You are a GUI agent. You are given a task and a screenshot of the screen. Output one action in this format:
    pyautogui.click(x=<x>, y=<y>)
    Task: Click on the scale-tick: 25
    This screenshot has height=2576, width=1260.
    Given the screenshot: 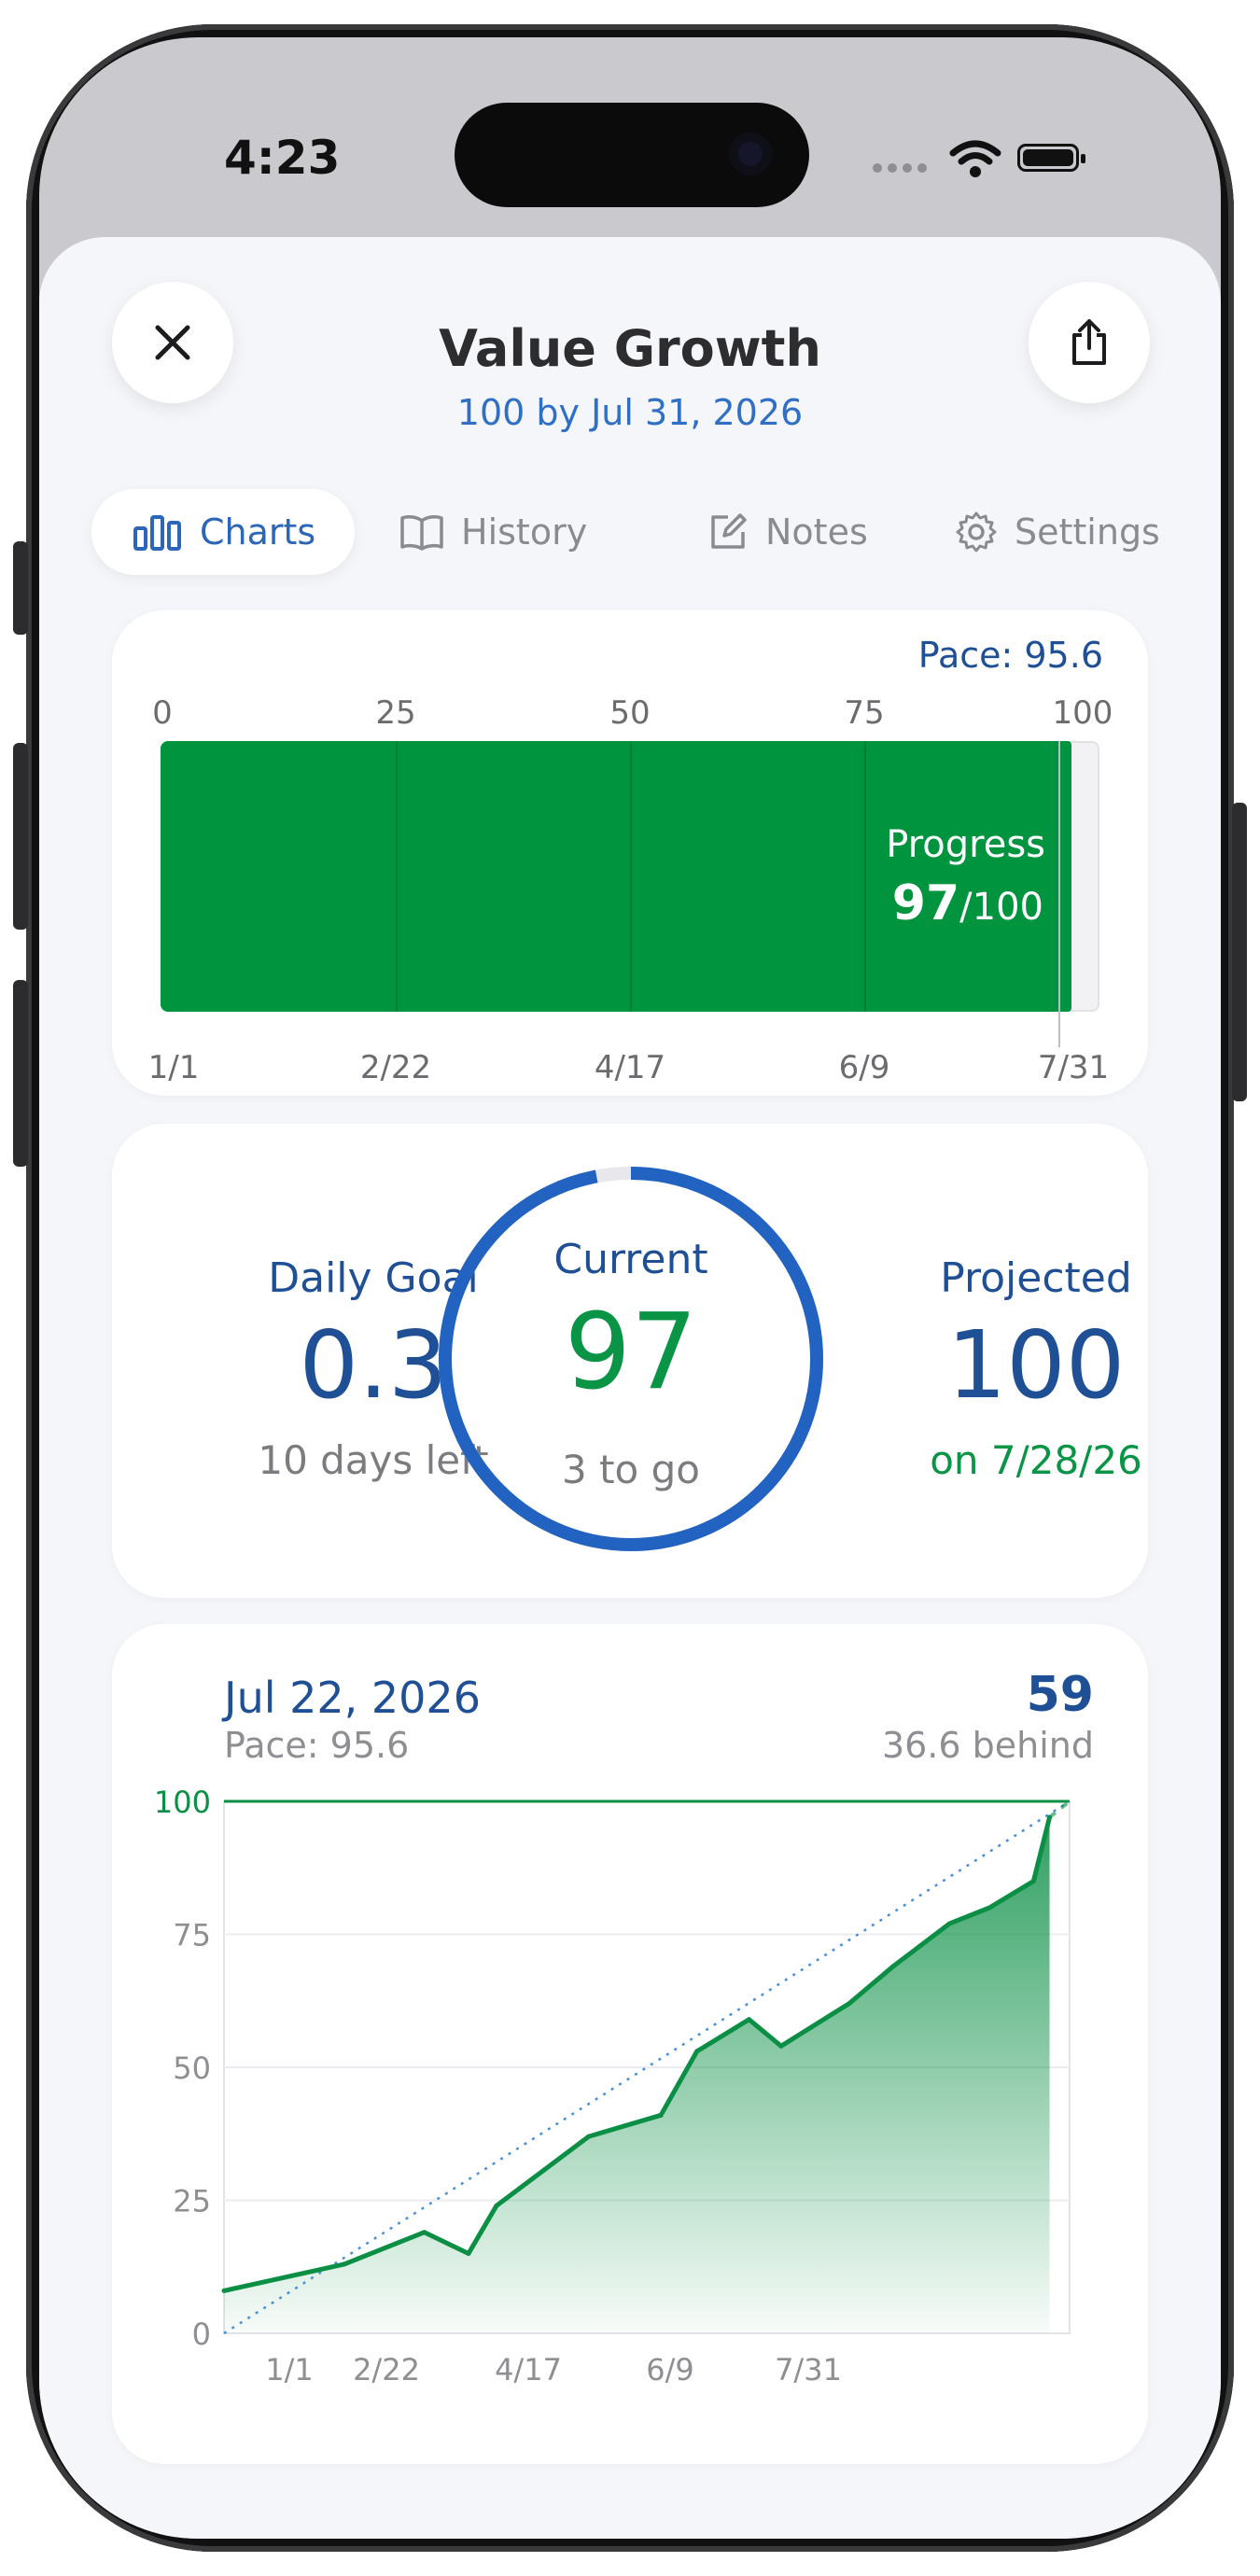 What is the action you would take?
    pyautogui.click(x=395, y=713)
    